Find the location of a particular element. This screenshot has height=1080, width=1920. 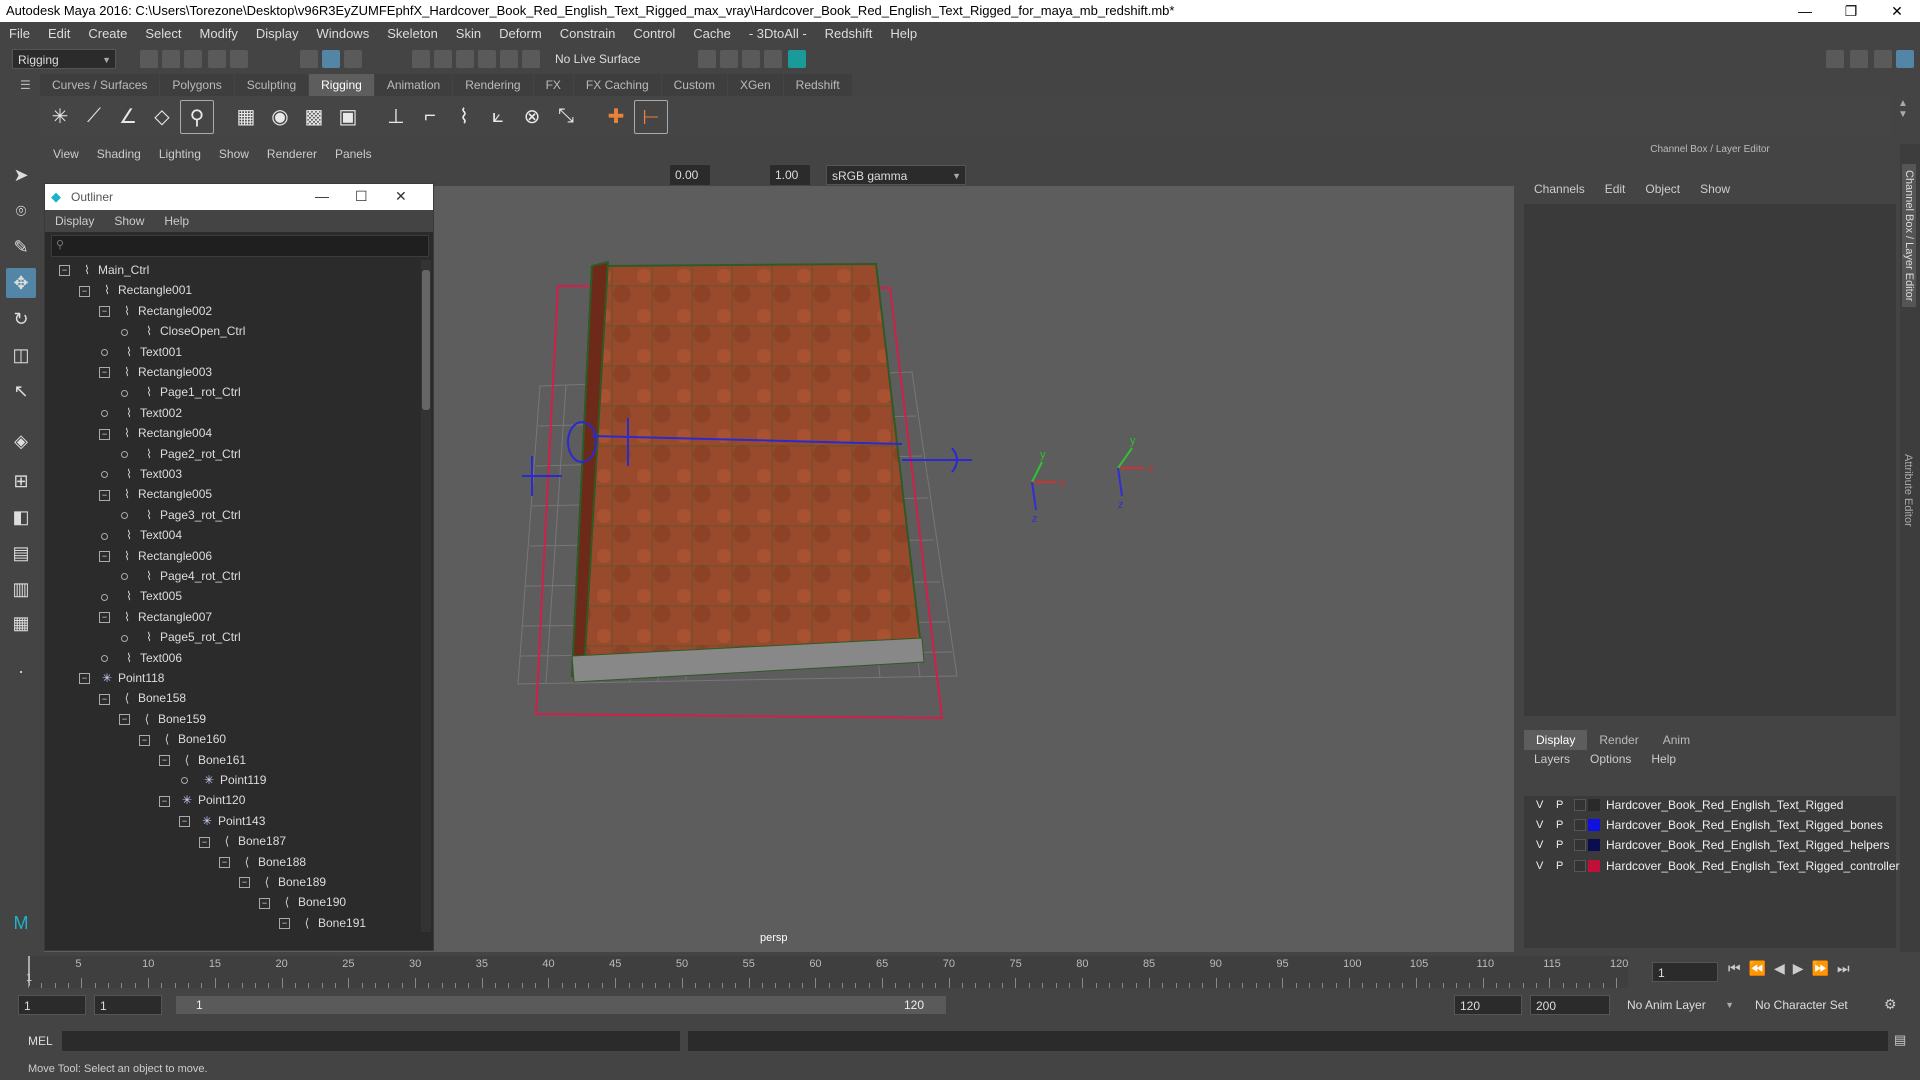

render-frame-icon is located at coordinates (729, 59).